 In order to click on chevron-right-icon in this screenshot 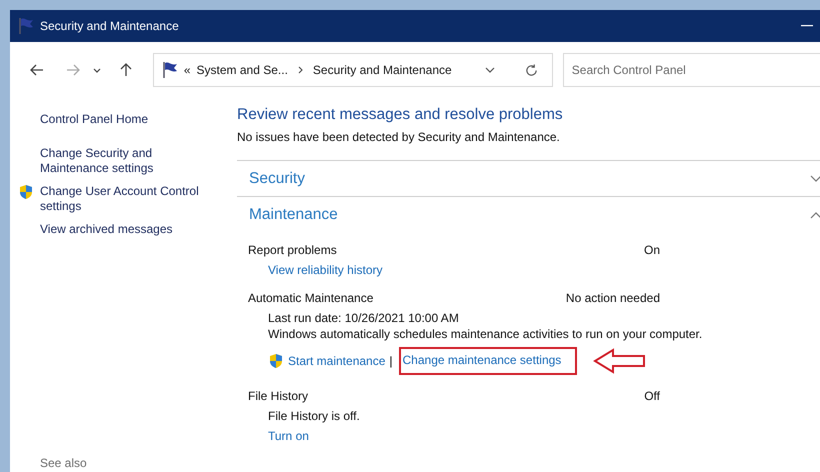, I will do `click(300, 70)`.